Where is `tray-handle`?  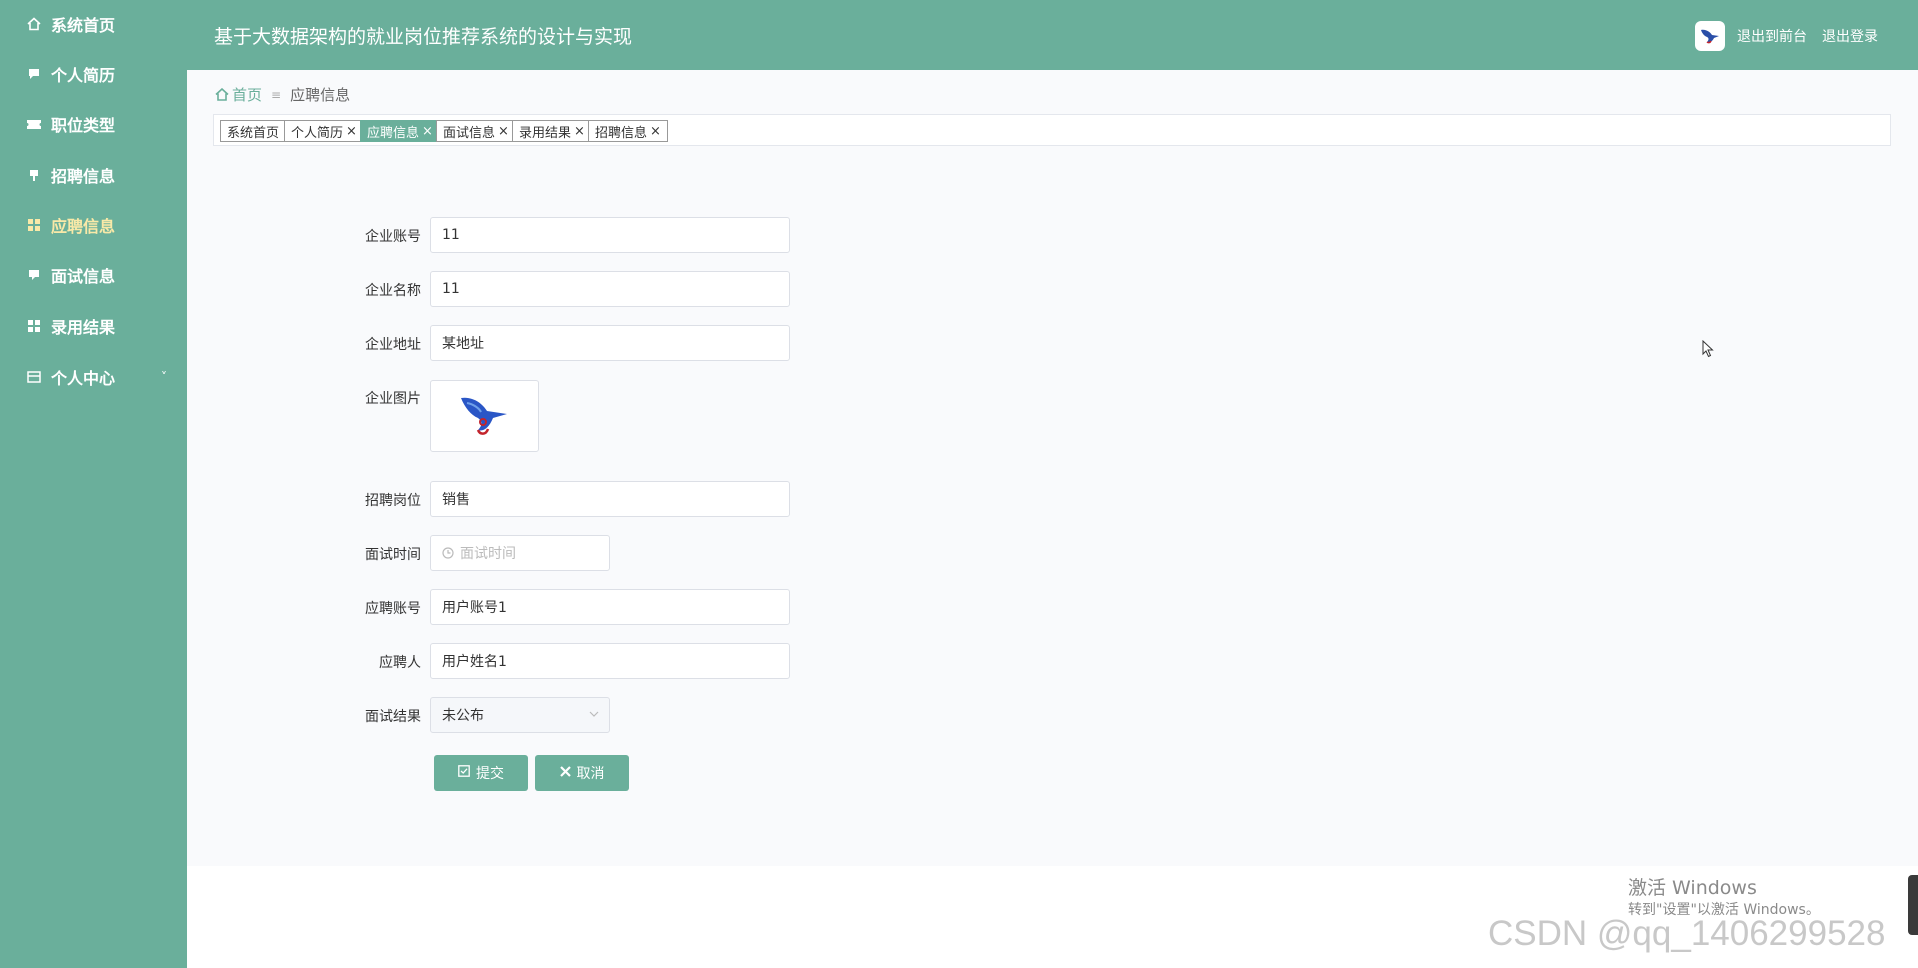 tray-handle is located at coordinates (1913, 905).